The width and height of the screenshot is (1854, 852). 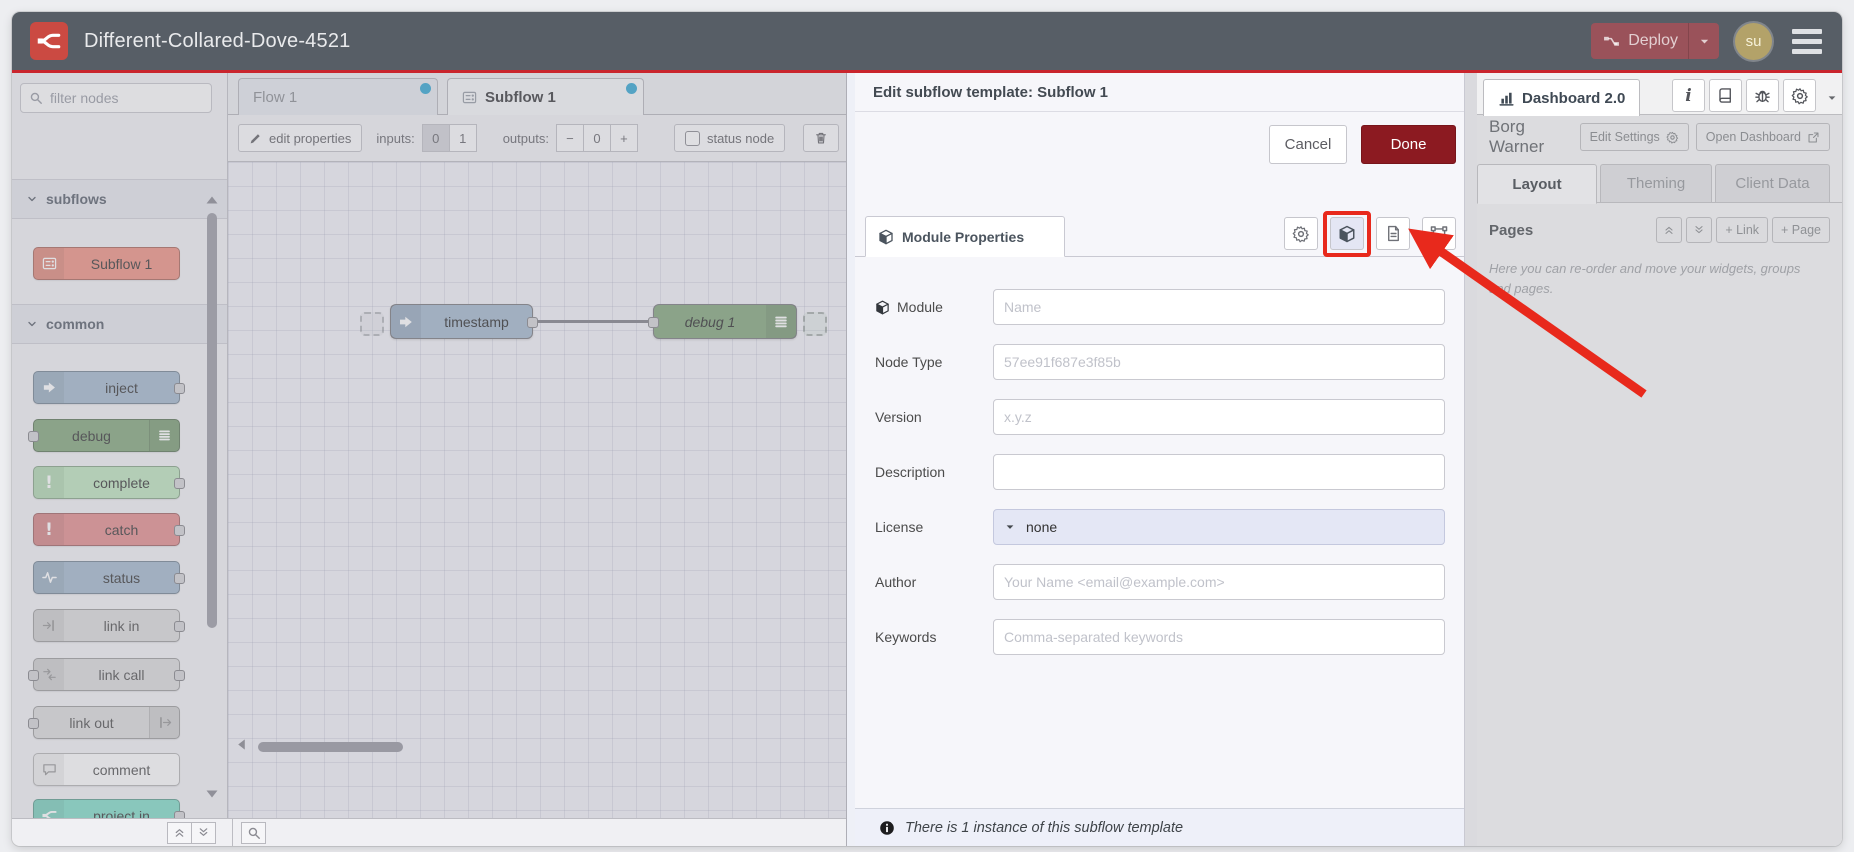 What do you see at coordinates (1813, 137) in the screenshot?
I see `external-link-icon` at bounding box center [1813, 137].